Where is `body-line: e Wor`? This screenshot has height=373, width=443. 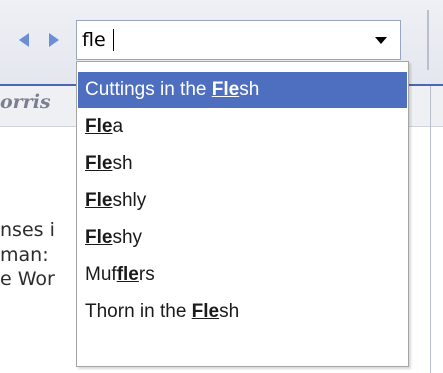 body-line: e Wor is located at coordinates (27, 279).